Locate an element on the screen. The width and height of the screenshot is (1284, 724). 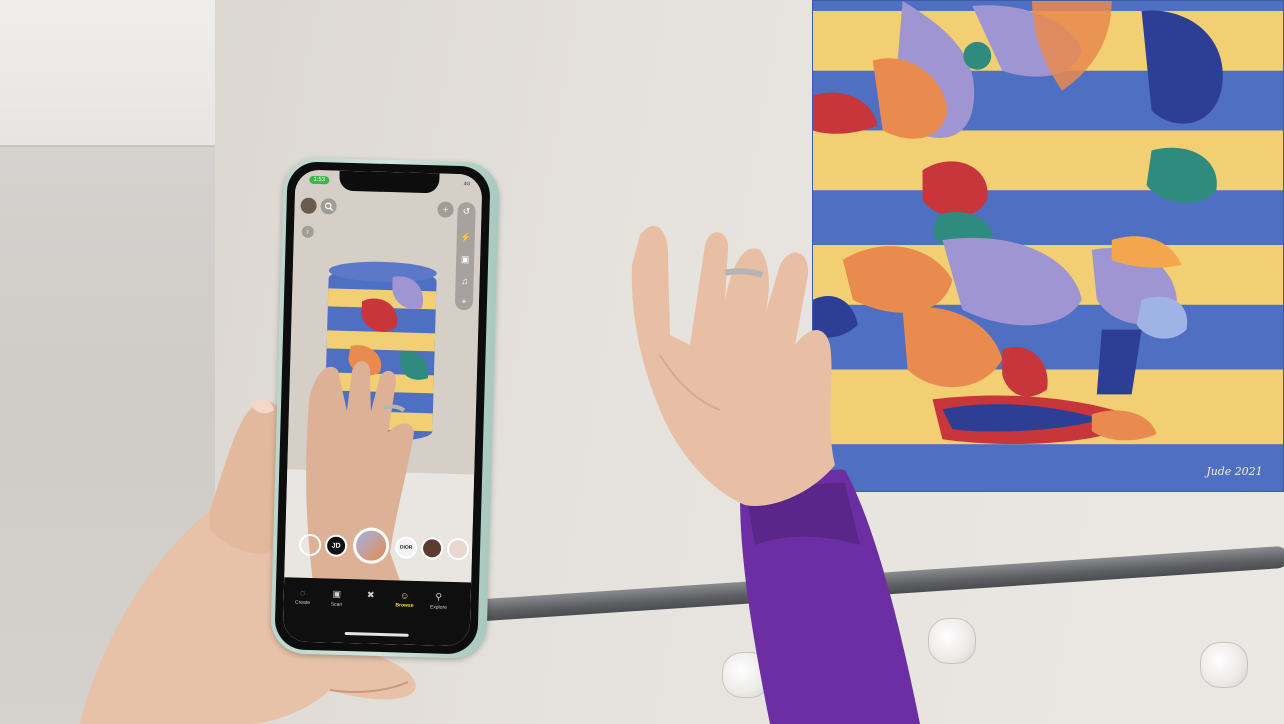
nav-create: ◌ Create is located at coordinates (302, 596).